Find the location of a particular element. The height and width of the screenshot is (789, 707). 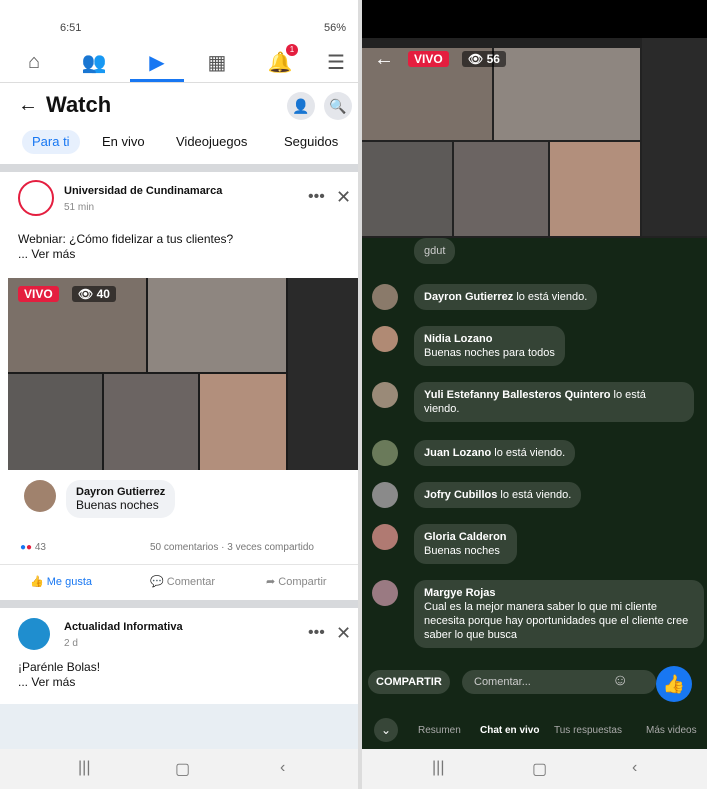

chat-name: Dayron Gutierrez is located at coordinates (468, 297).